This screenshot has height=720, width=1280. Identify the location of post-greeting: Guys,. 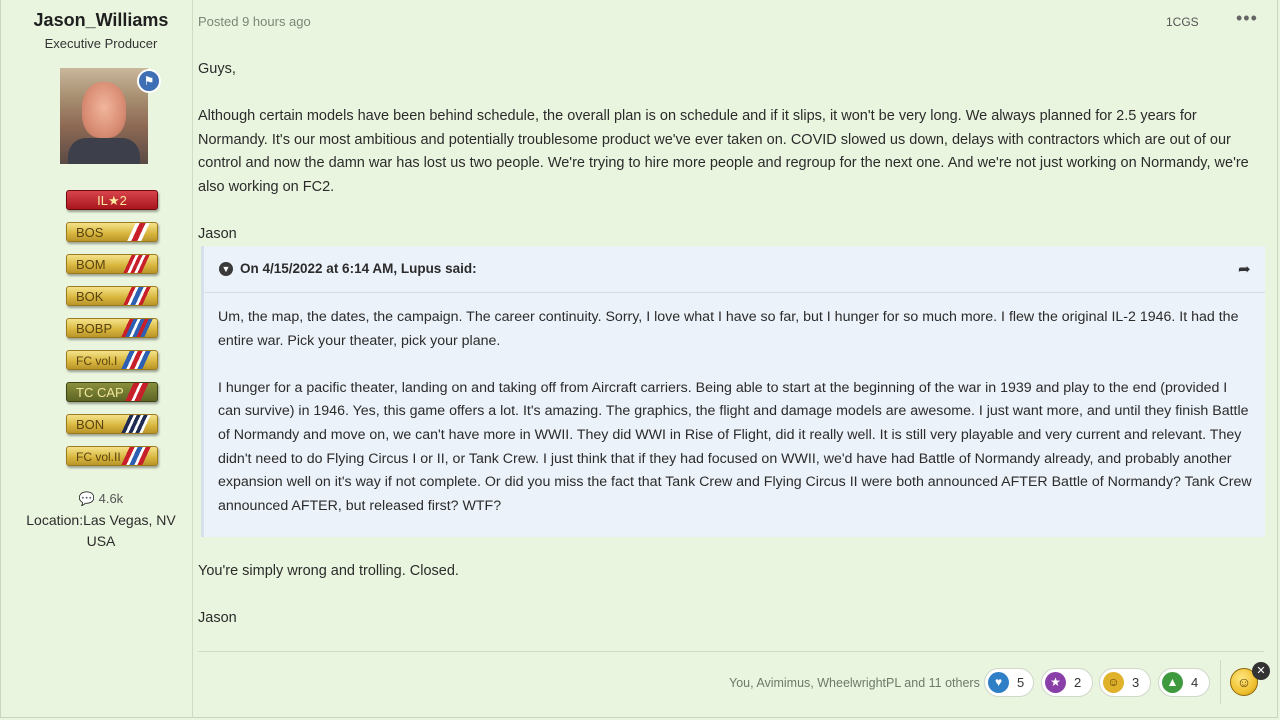
(217, 69).